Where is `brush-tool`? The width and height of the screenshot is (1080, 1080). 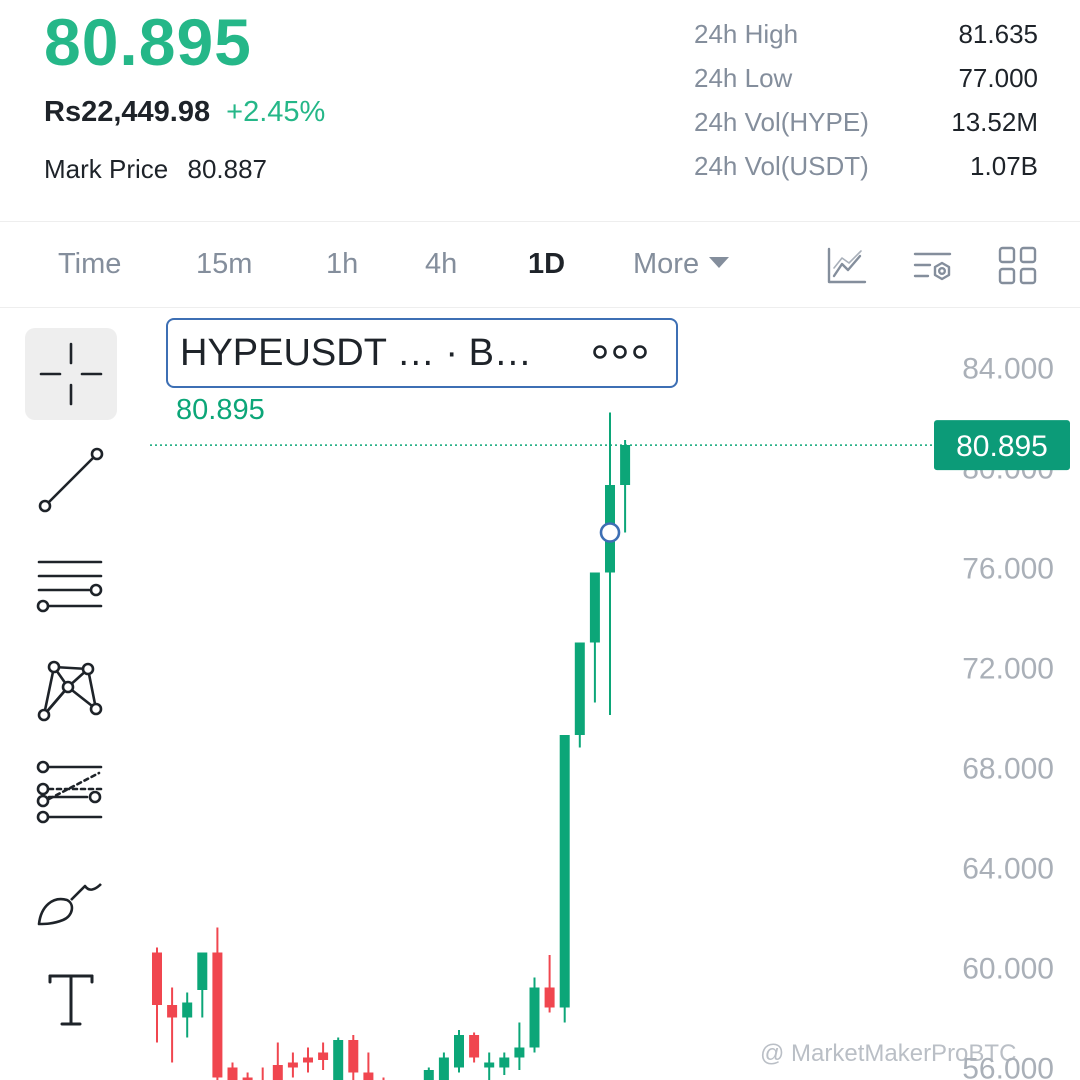
brush-tool is located at coordinates (71, 900).